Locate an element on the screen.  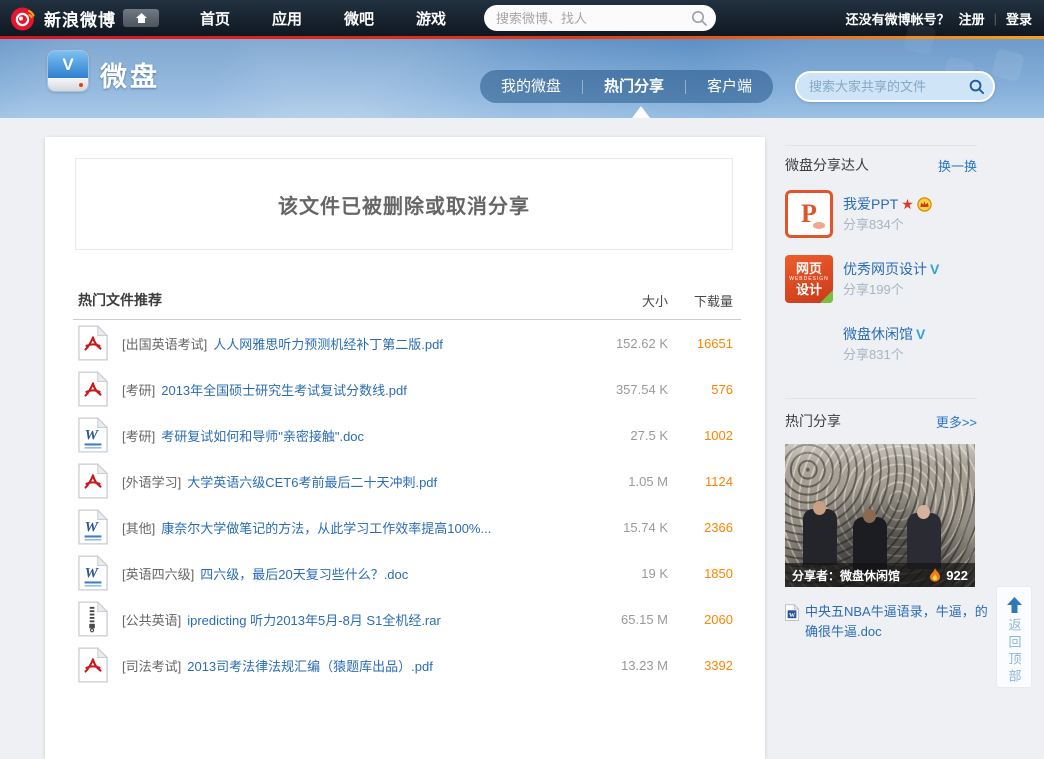
top-nav-menu: 首页 应用 微吧 游戏 is located at coordinates (323, 18).